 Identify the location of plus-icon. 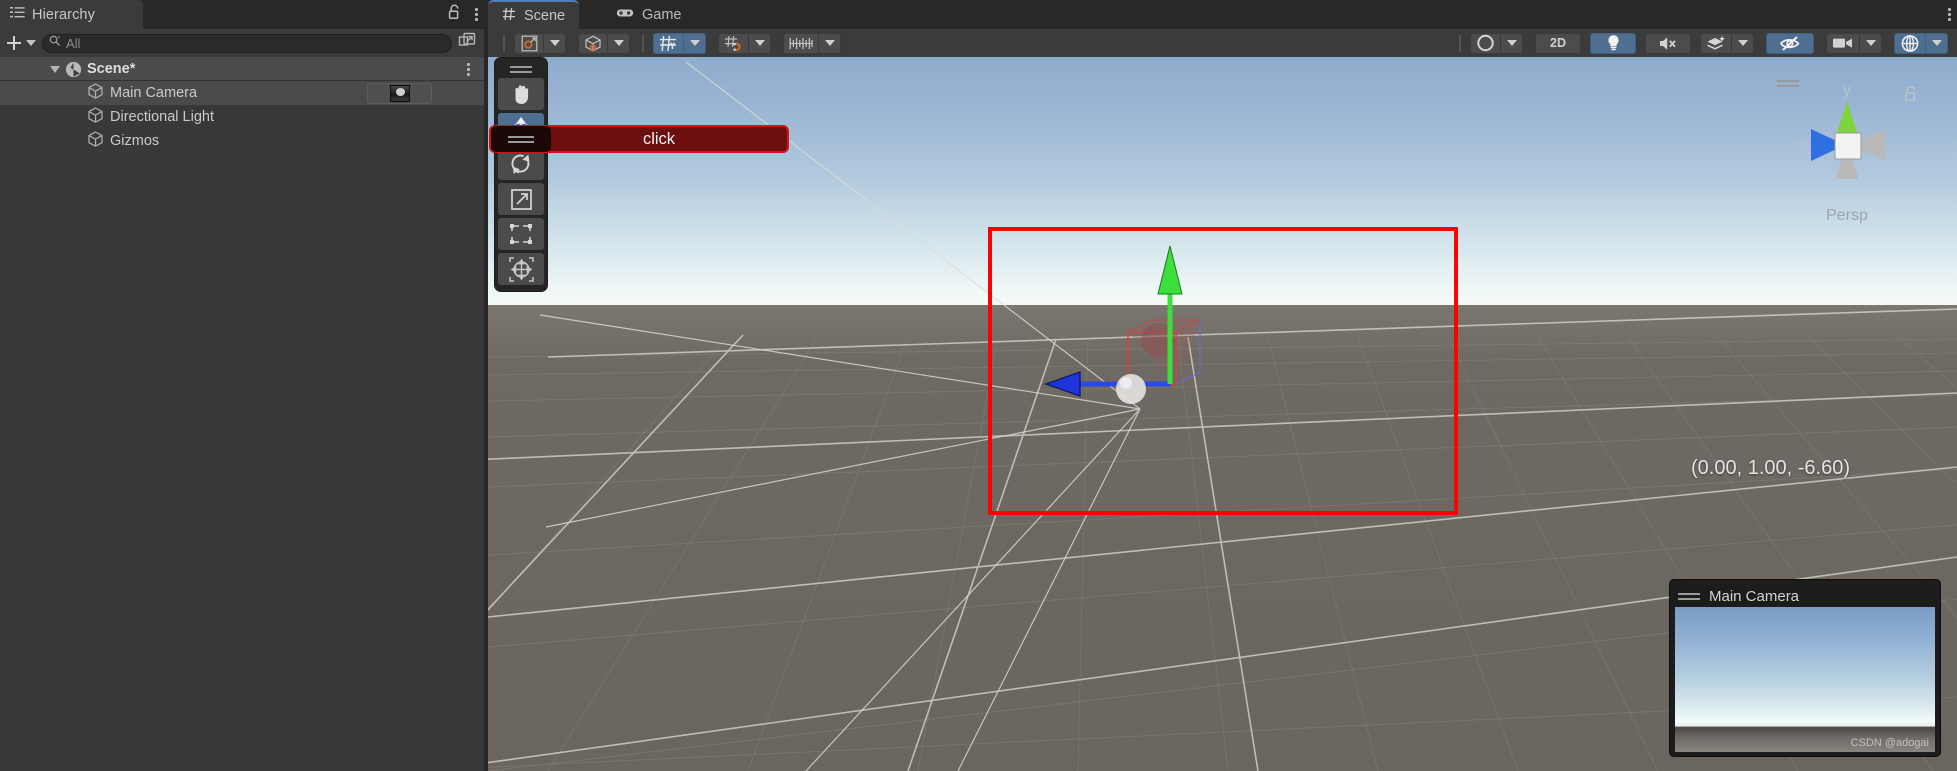
(14, 43).